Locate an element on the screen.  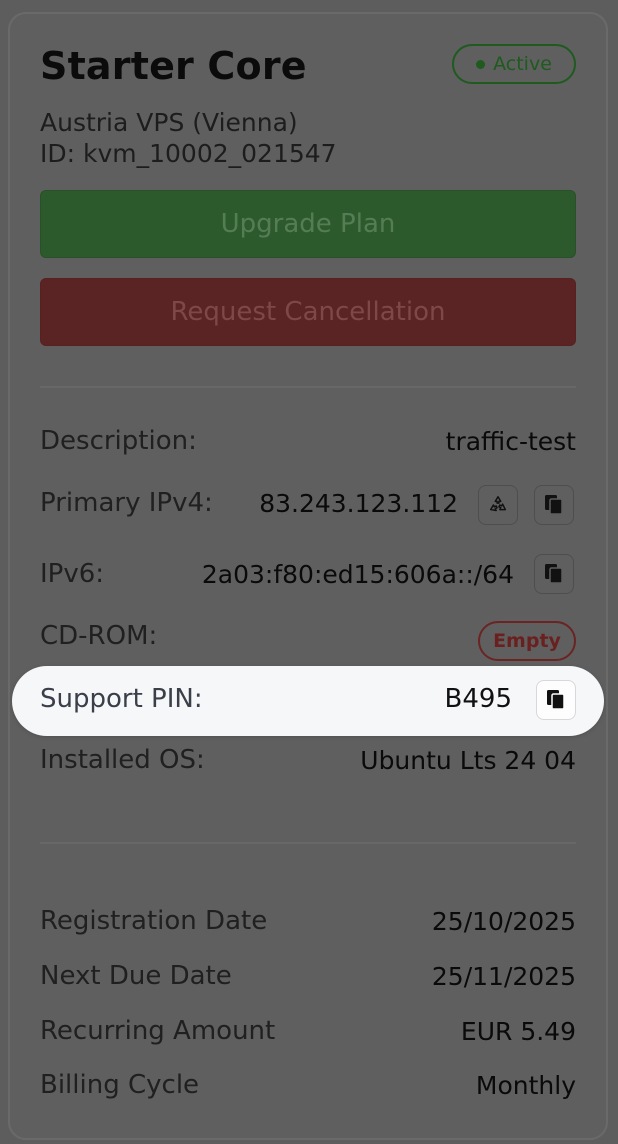
cdrom-label: CD-ROM: is located at coordinates (99, 636).